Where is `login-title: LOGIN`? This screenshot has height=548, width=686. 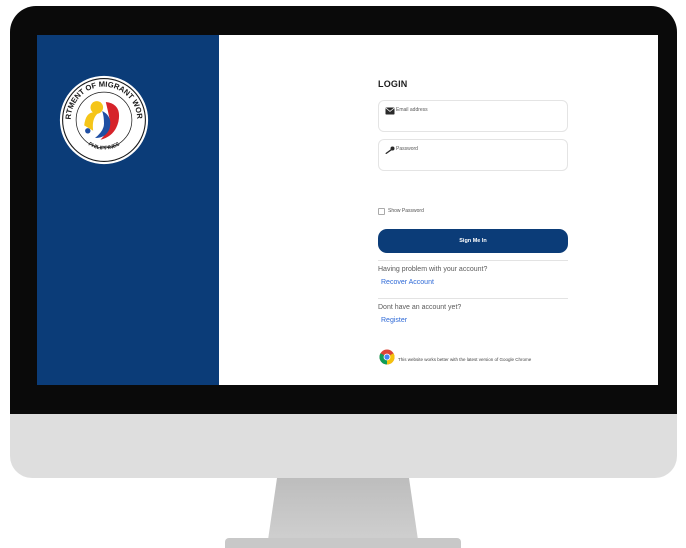 login-title: LOGIN is located at coordinates (393, 84).